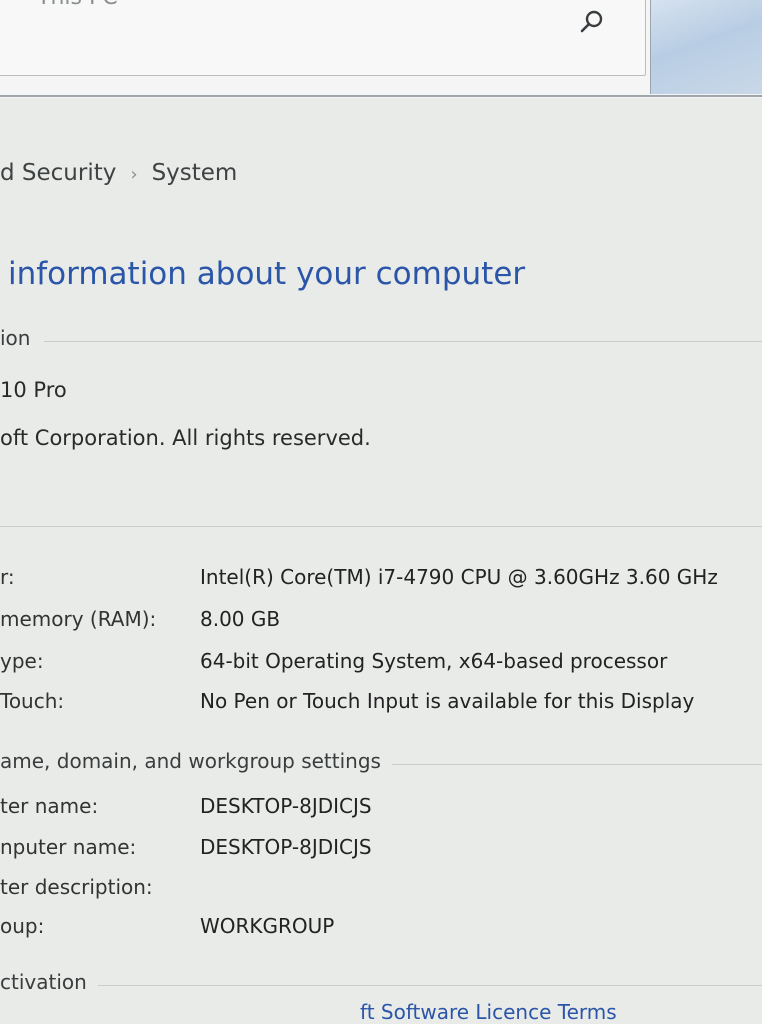 The height and width of the screenshot is (1024, 762). I want to click on search-icon, so click(592, 22).